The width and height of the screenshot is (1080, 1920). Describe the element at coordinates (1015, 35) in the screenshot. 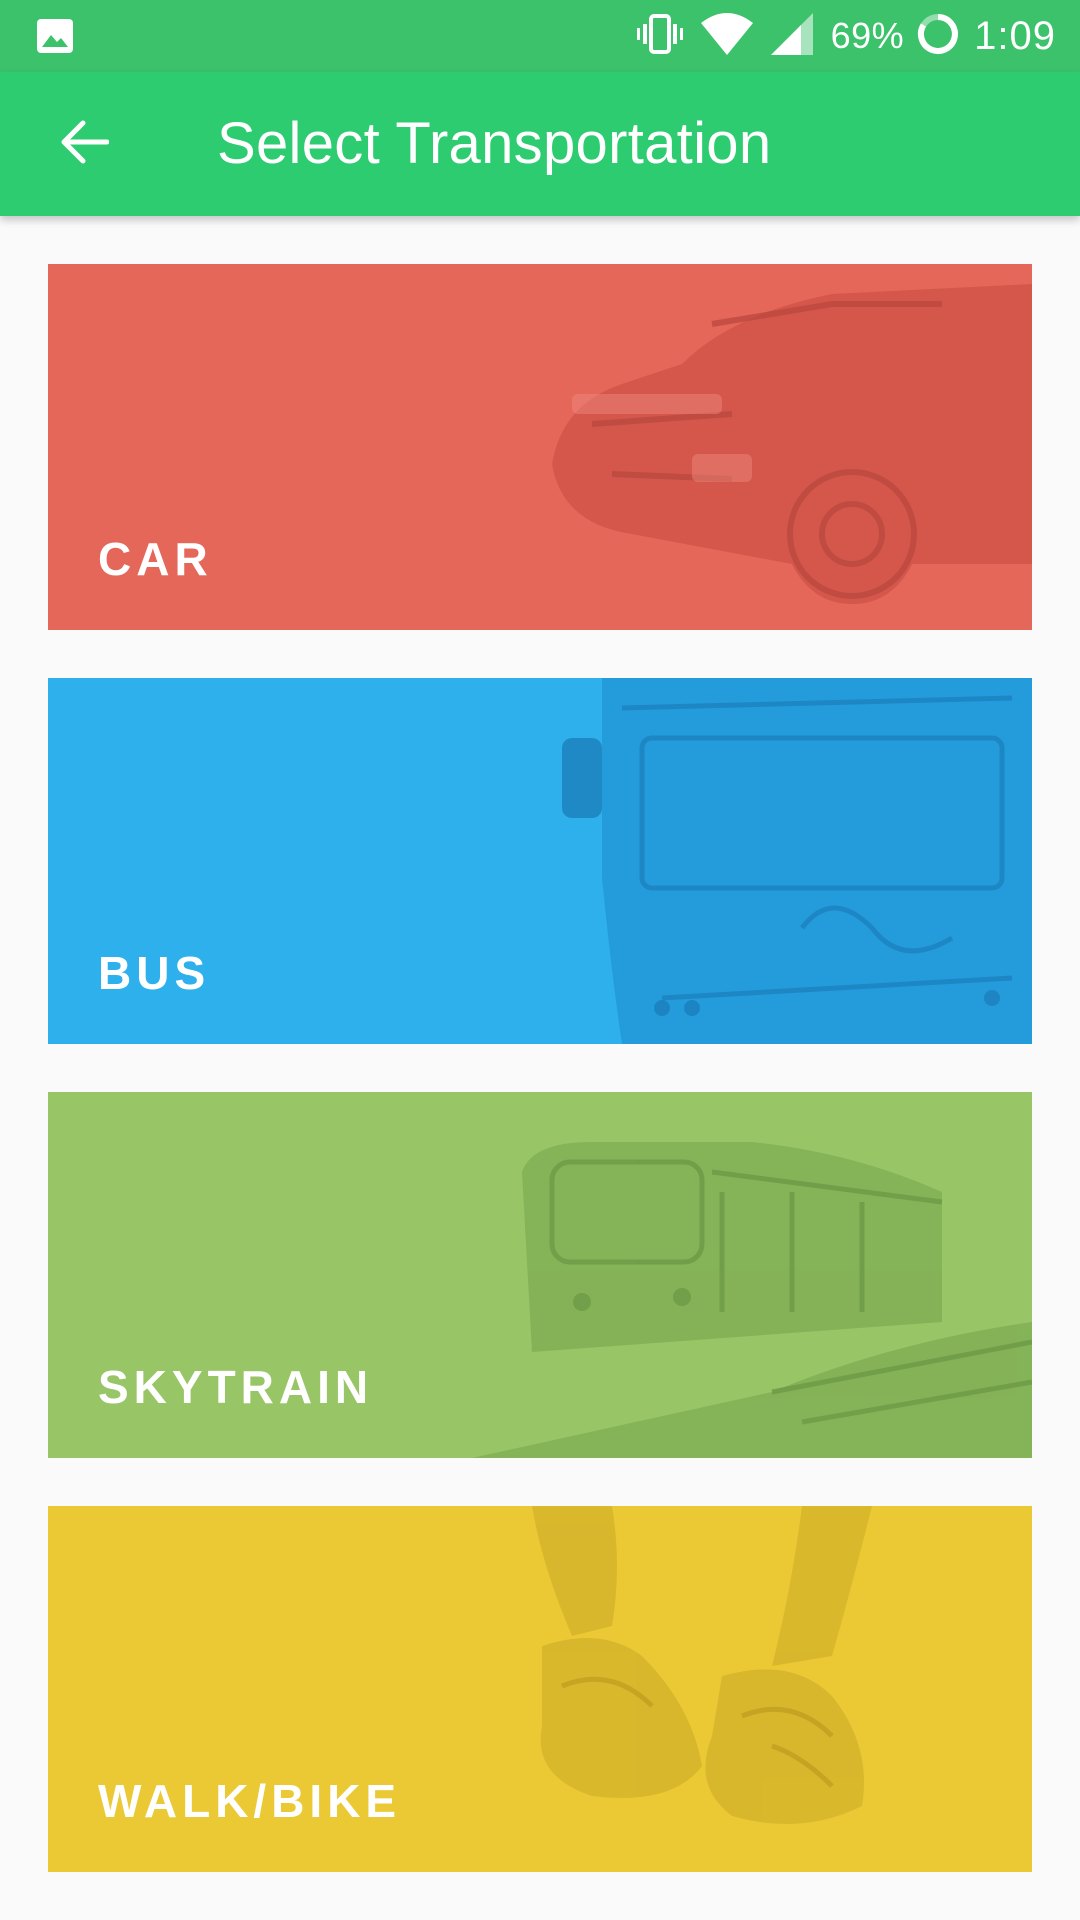

I see `clock: 1:09` at that location.